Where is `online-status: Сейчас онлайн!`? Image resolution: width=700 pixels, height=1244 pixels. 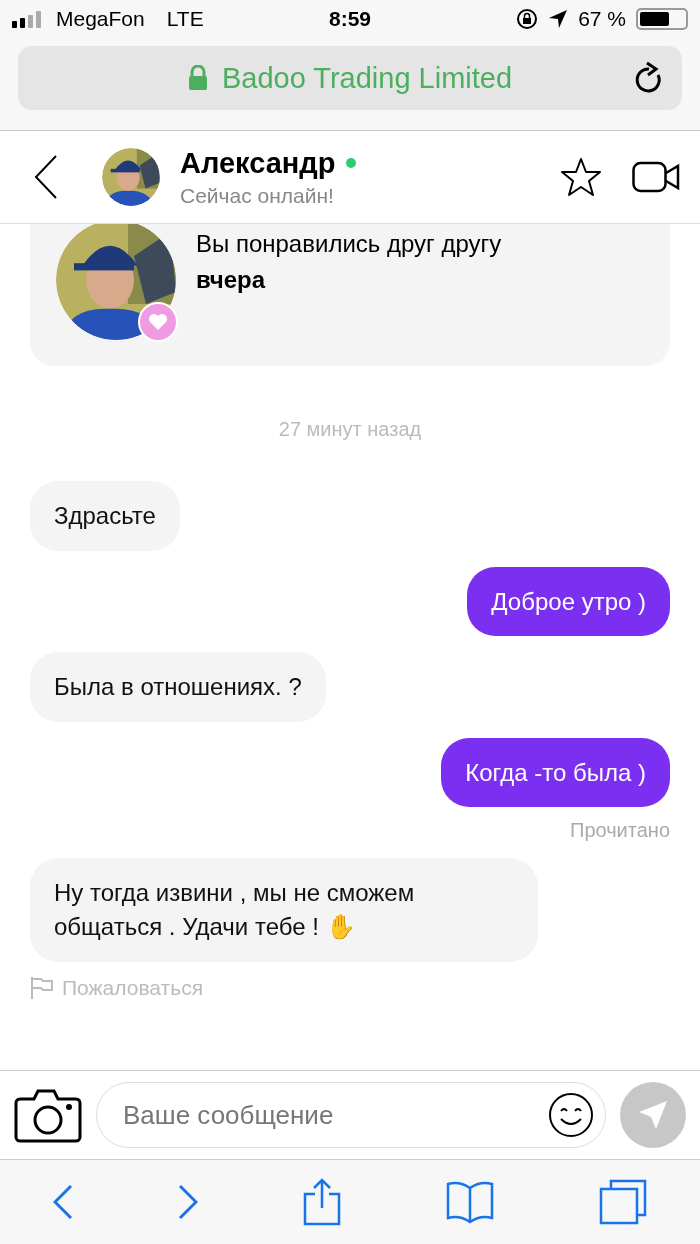
online-status: Сейчас онлайн! is located at coordinates (257, 195).